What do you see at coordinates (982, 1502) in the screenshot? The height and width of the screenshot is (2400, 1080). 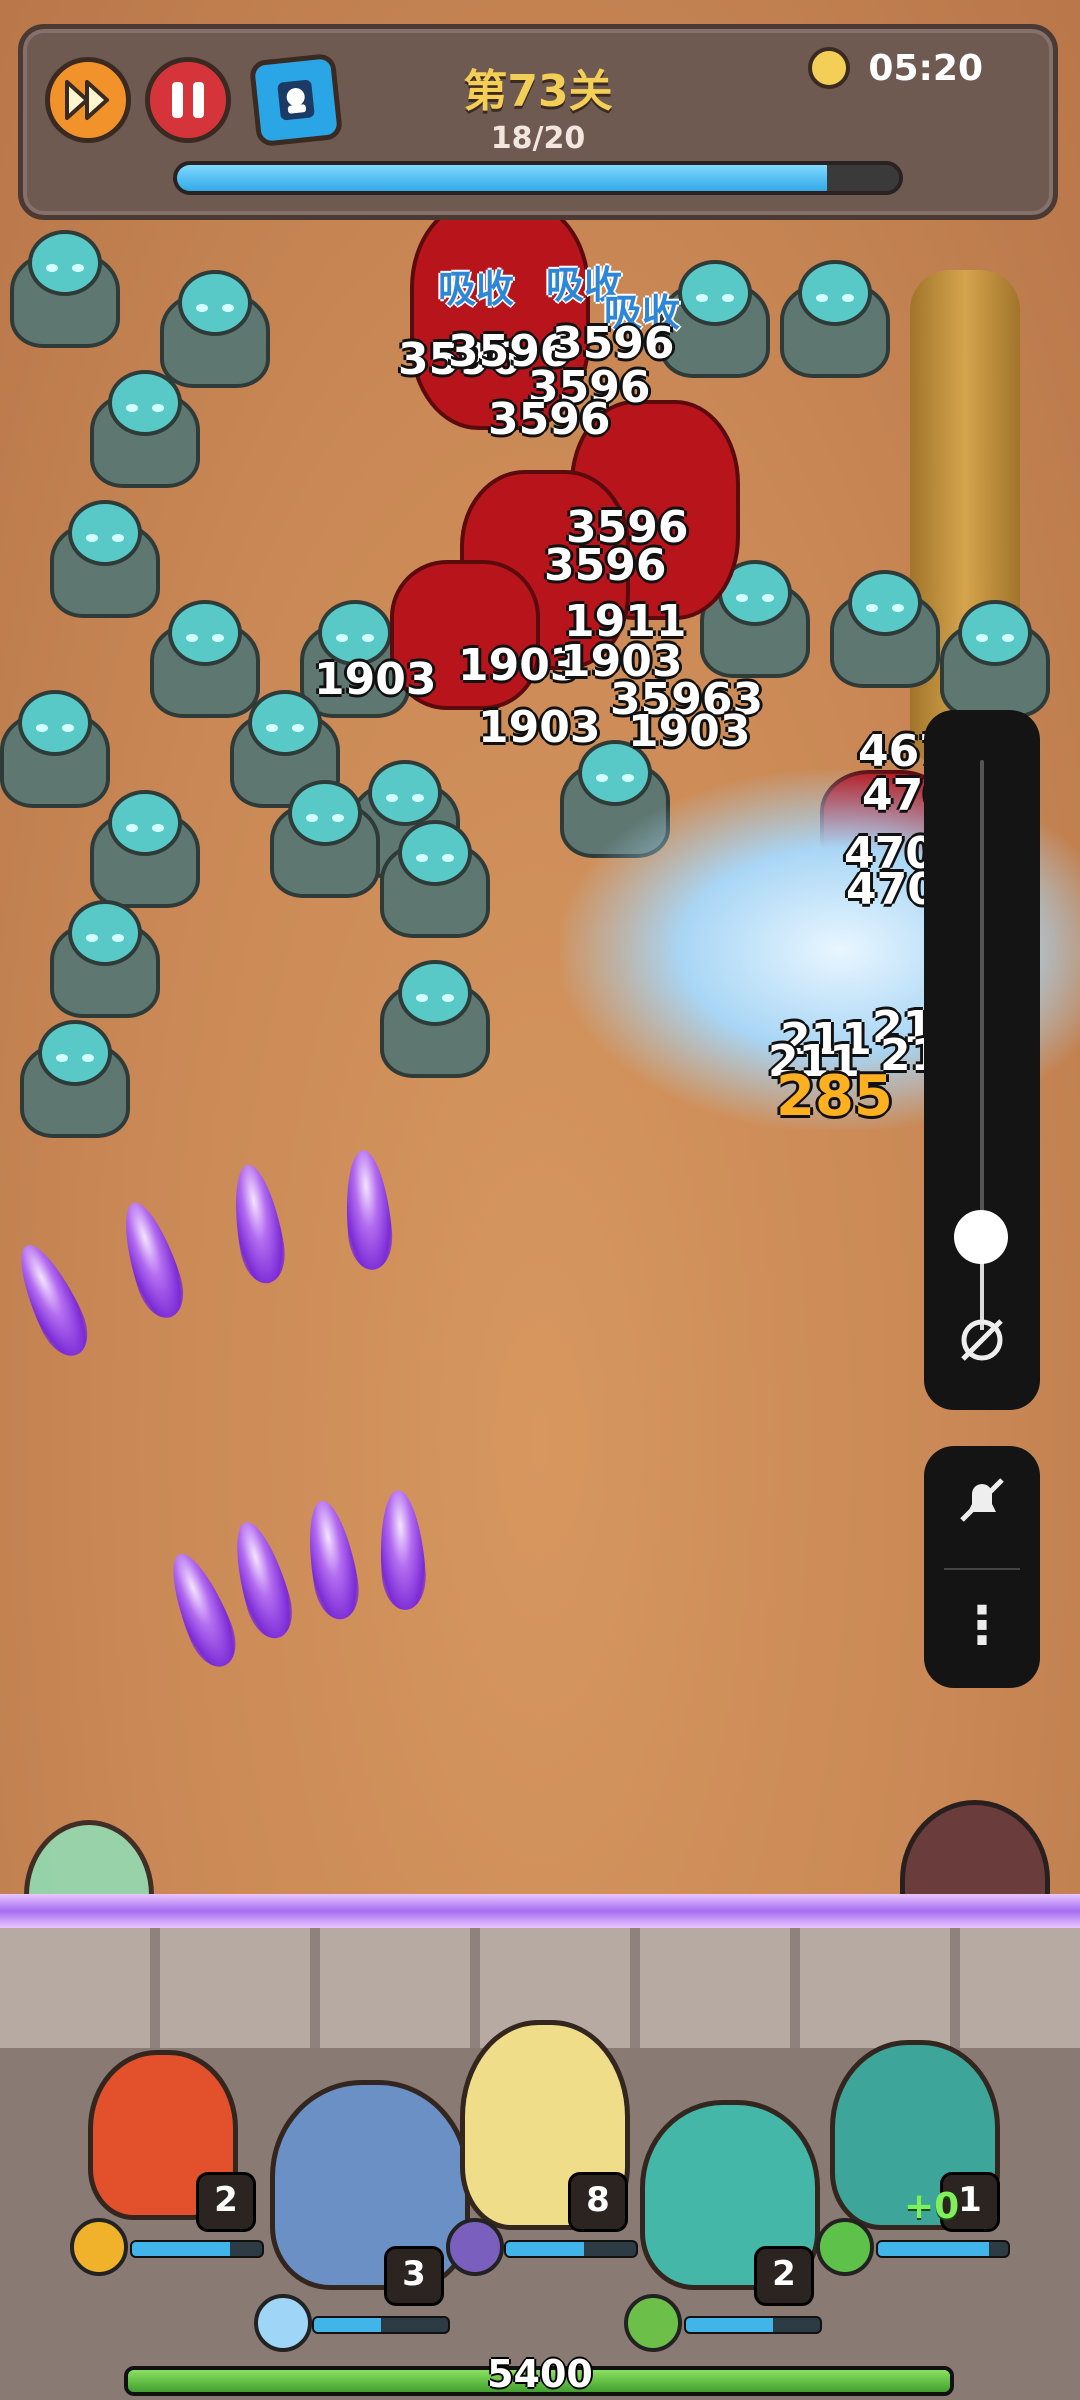 I see `bell-off-icon` at bounding box center [982, 1502].